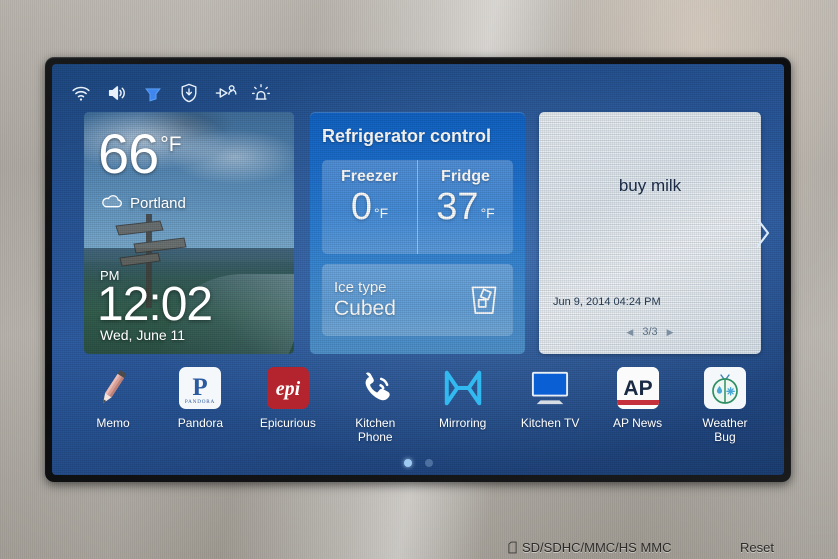 This screenshot has height=559, width=838. Describe the element at coordinates (113, 388) in the screenshot. I see `pencil-icon` at that location.